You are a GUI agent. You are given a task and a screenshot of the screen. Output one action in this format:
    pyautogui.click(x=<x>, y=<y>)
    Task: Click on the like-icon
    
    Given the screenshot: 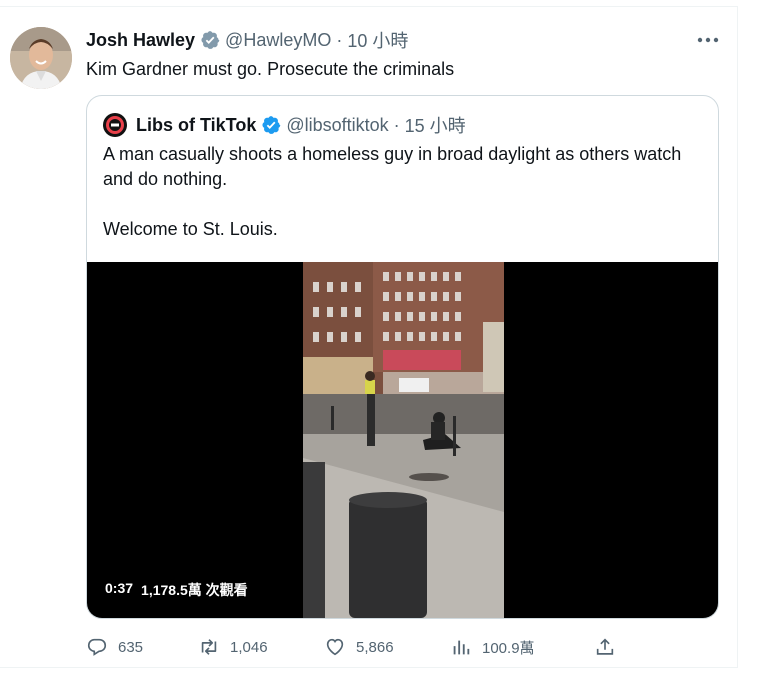 What is the action you would take?
    pyautogui.click(x=335, y=647)
    